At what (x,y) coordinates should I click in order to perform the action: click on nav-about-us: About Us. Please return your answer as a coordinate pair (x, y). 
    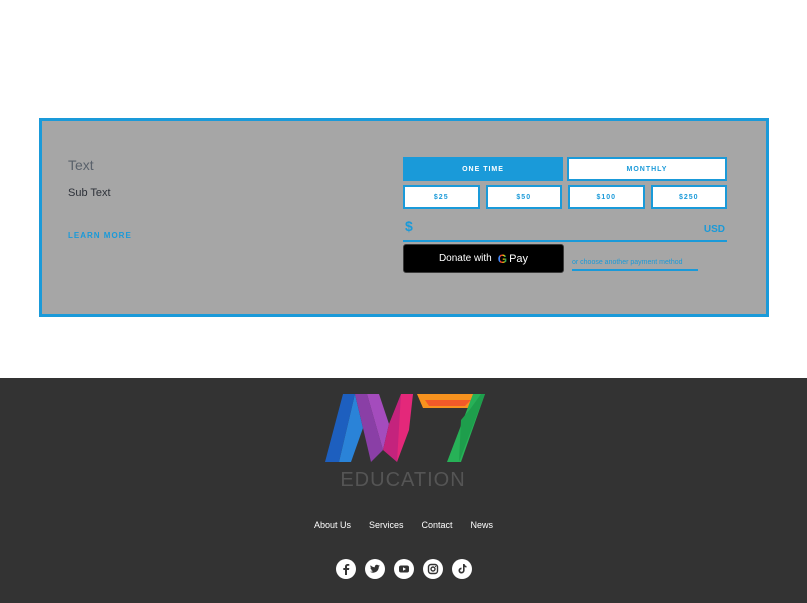
    Looking at the image, I should click on (332, 525).